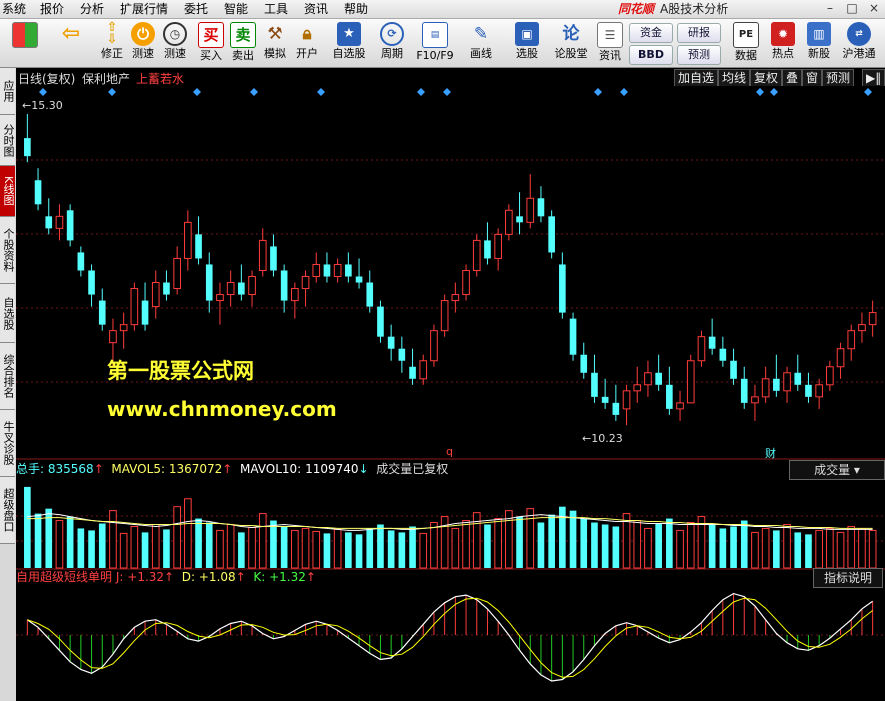  Describe the element at coordinates (783, 43) in the screenshot. I see `toolbar-hot-button: ✹ 热点` at that location.